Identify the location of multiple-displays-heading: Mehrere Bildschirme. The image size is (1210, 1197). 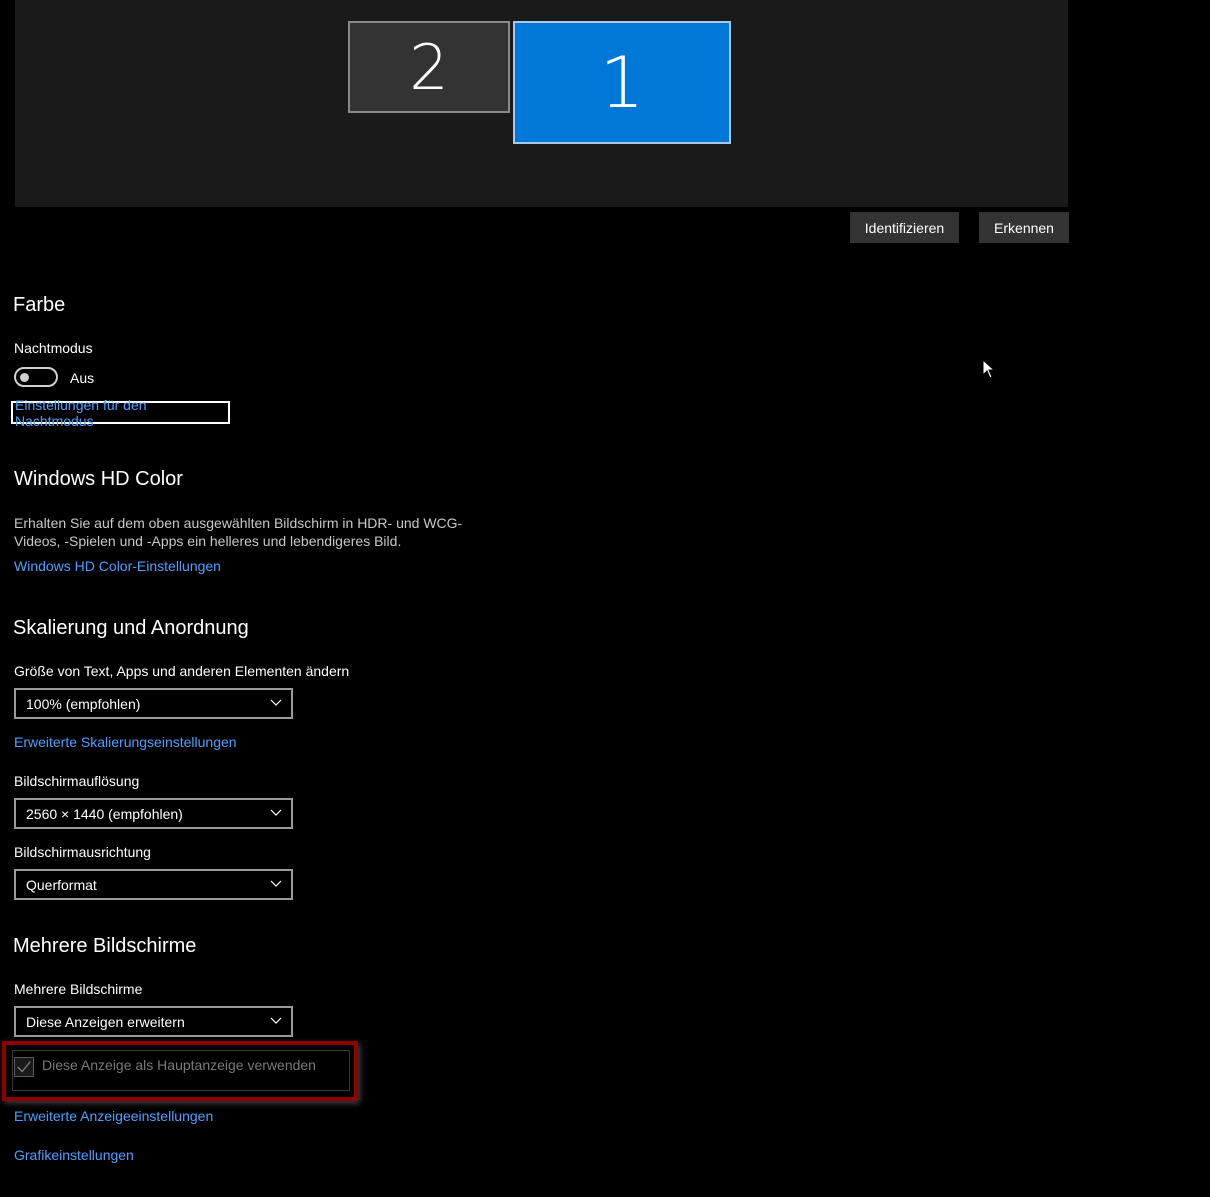
(105, 946).